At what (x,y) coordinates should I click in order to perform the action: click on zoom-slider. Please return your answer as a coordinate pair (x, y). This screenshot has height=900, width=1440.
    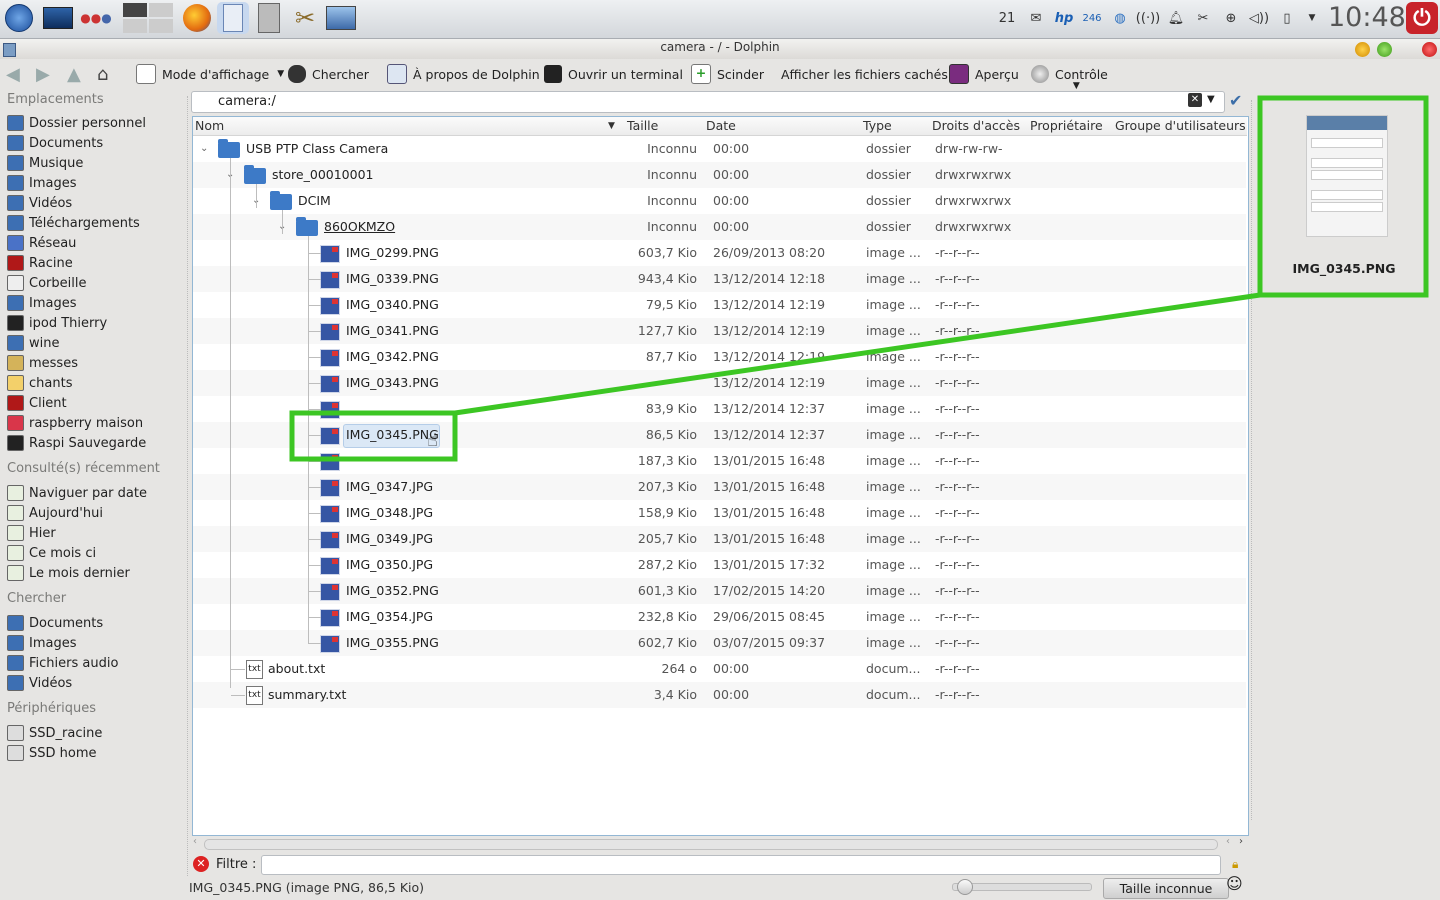
    Looking at the image, I should click on (1022, 887).